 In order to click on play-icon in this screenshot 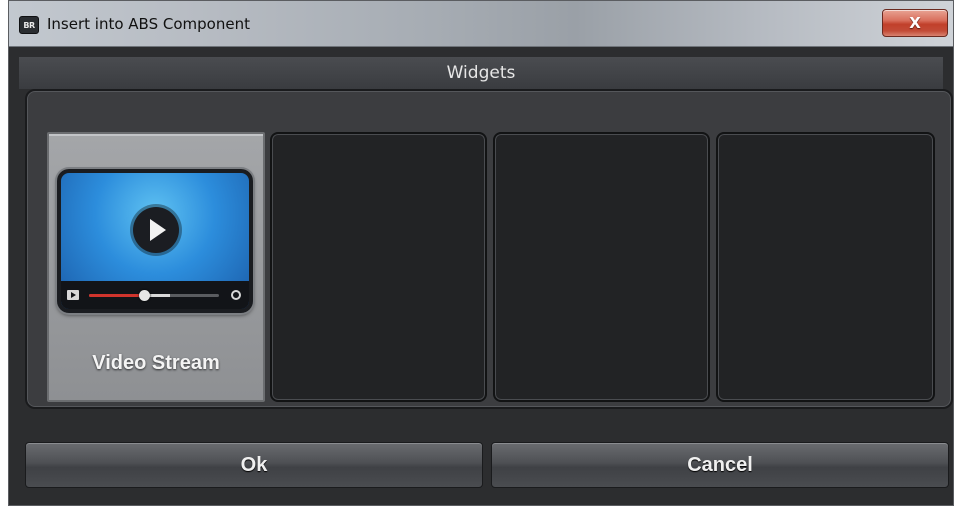, I will do `click(156, 230)`.